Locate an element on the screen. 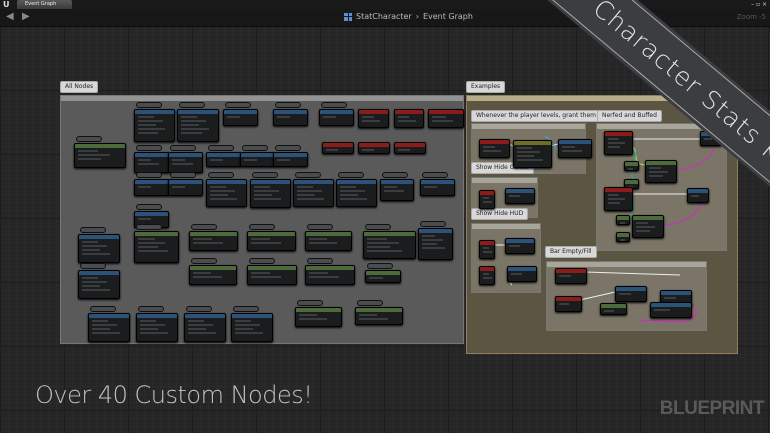  arrow-left-icon: ◀ is located at coordinates (10, 16).